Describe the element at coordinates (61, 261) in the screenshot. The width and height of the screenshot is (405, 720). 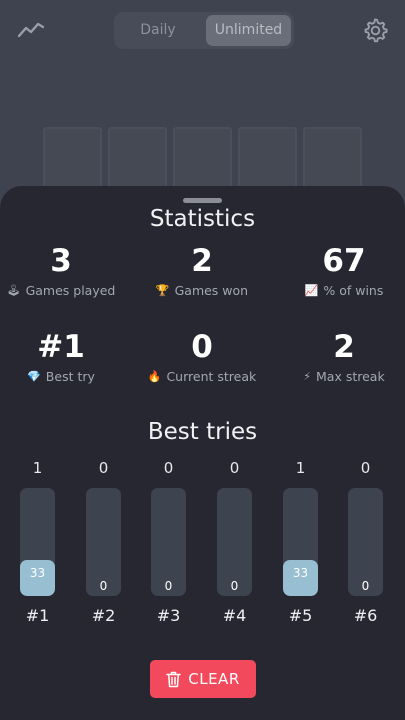
I see `stat-value: 3` at that location.